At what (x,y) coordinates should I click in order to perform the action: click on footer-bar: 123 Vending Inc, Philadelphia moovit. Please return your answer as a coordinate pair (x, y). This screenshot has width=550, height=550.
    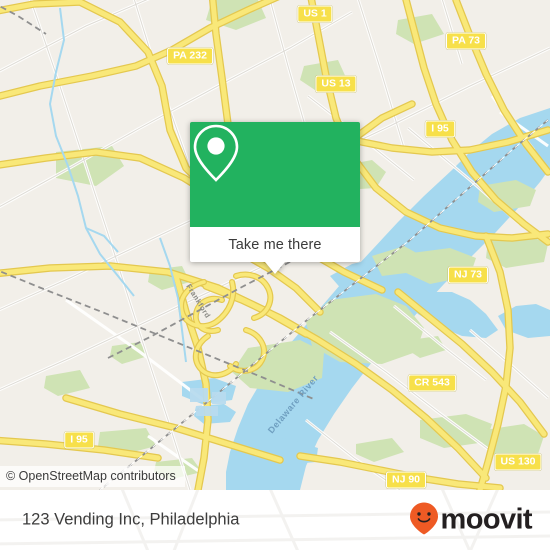
    Looking at the image, I should click on (275, 520).